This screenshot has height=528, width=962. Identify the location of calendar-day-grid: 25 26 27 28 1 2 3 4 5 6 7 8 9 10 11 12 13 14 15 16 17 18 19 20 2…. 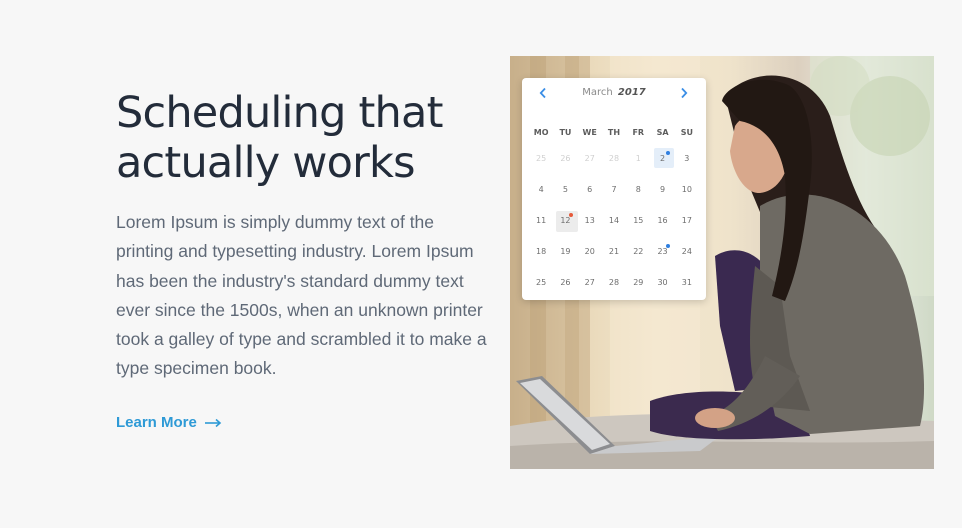
(614, 226).